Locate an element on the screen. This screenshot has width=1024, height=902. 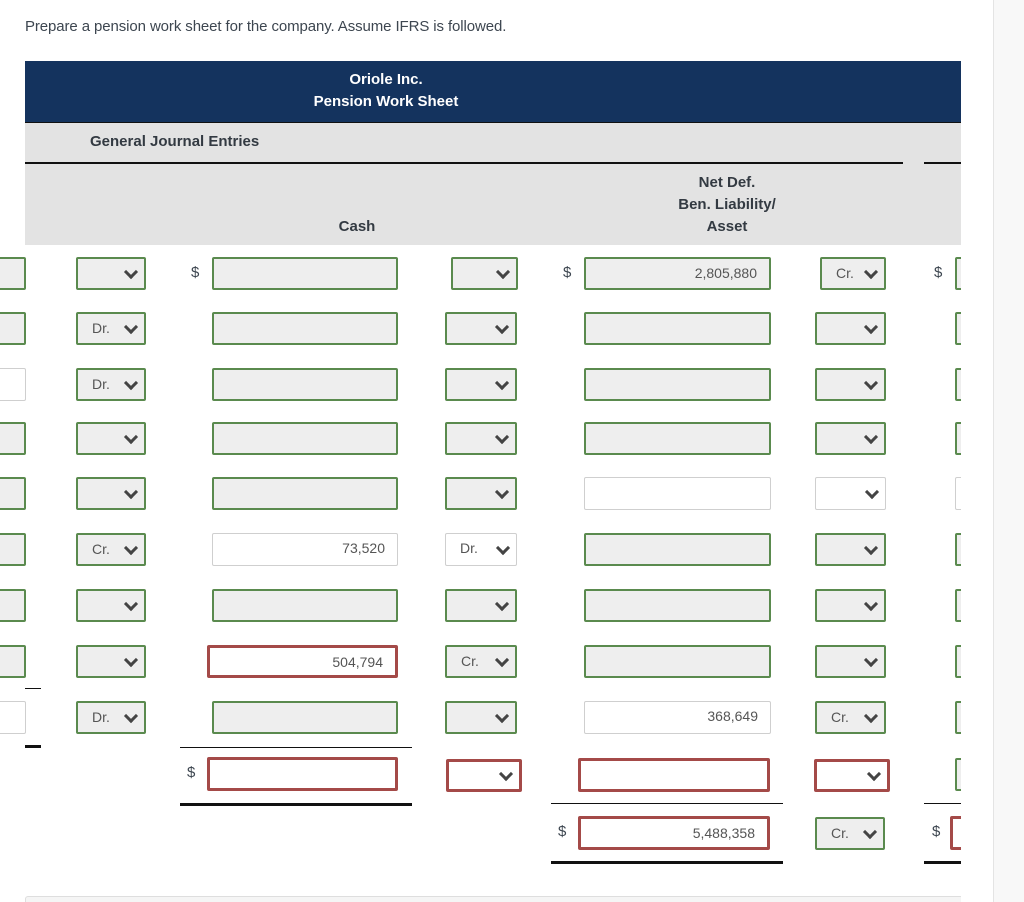
worksheet-title-bar: Oriole Inc. Pension Work Sheet is located at coordinates (493, 92).